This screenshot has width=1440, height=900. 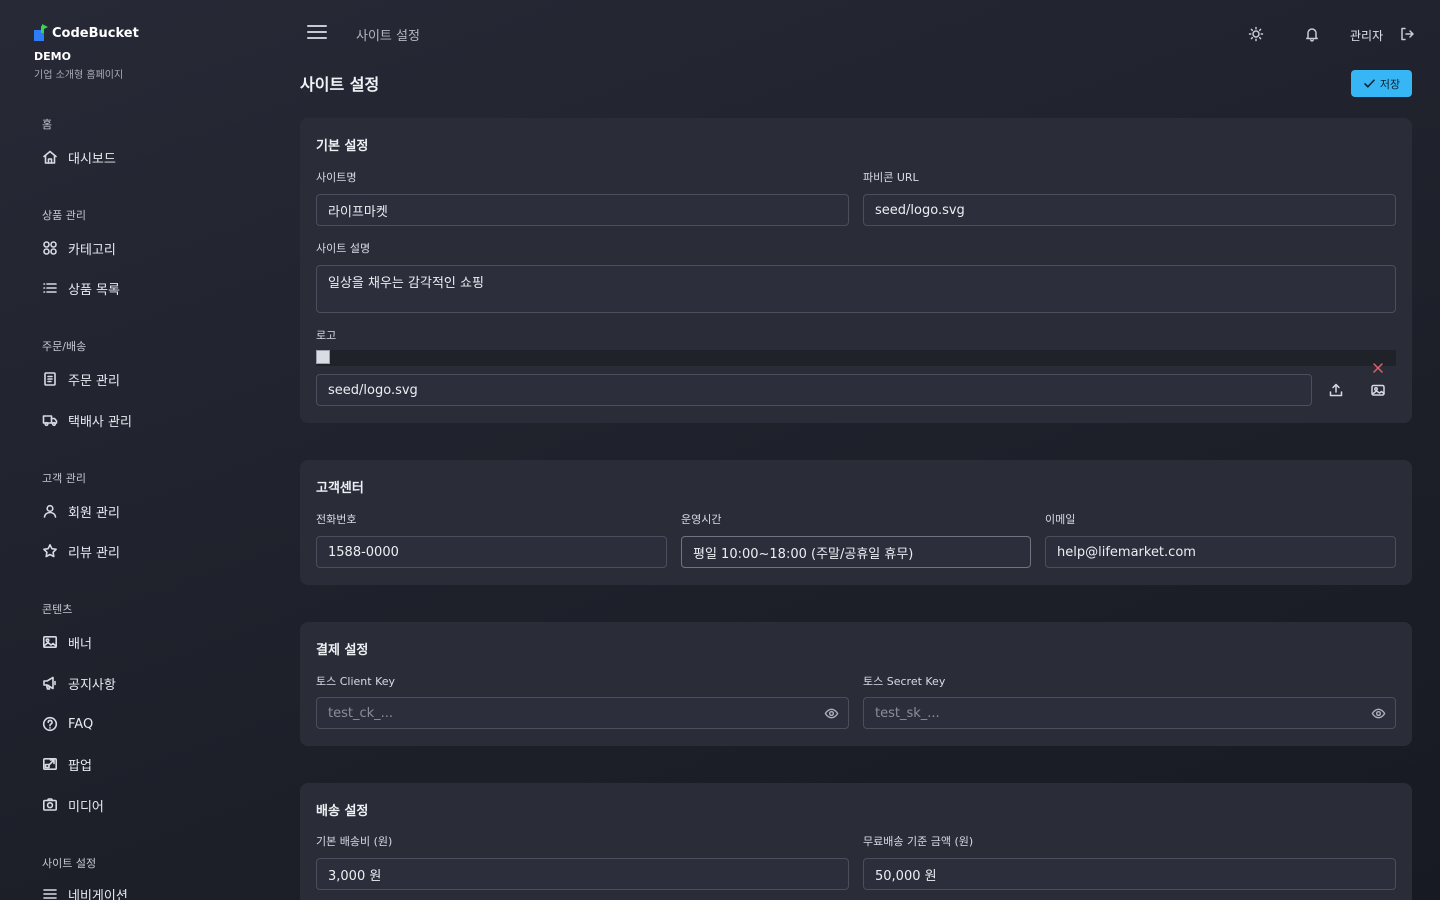 What do you see at coordinates (1220, 552) in the screenshot?
I see `email-input: help@lifemarket.com` at bounding box center [1220, 552].